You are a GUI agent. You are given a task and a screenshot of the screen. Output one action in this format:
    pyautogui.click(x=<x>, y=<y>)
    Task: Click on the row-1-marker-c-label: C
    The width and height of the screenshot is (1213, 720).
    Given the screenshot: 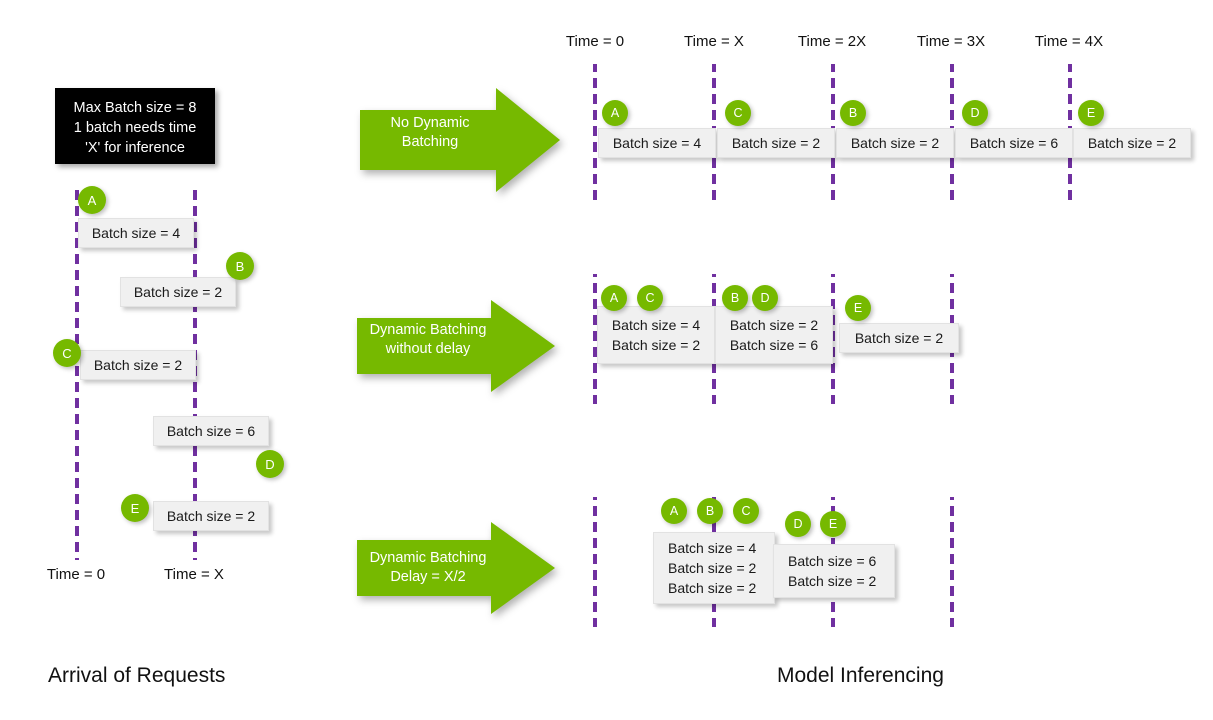 What is the action you would take?
    pyautogui.click(x=738, y=113)
    